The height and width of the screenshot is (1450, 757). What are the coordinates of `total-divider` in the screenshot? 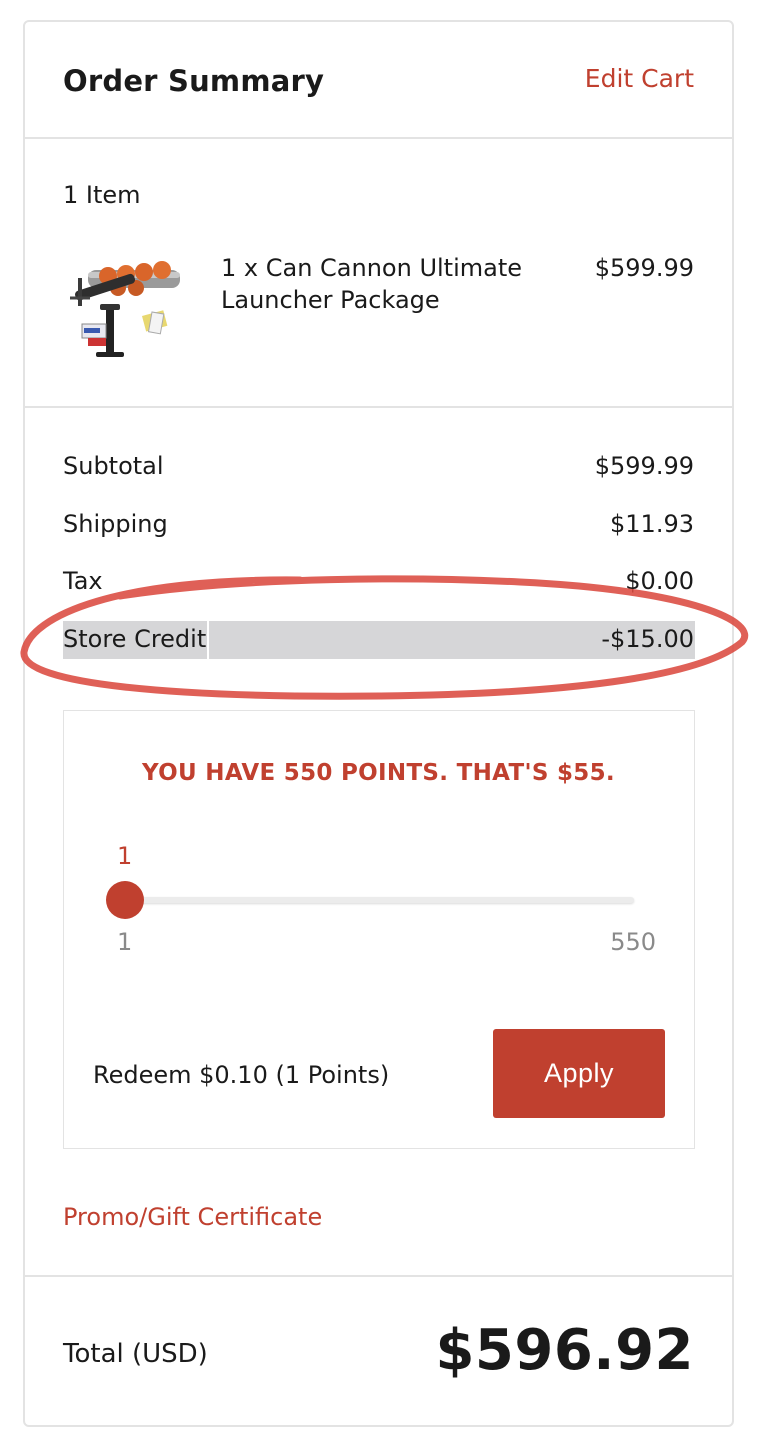 It's located at (378, 1276).